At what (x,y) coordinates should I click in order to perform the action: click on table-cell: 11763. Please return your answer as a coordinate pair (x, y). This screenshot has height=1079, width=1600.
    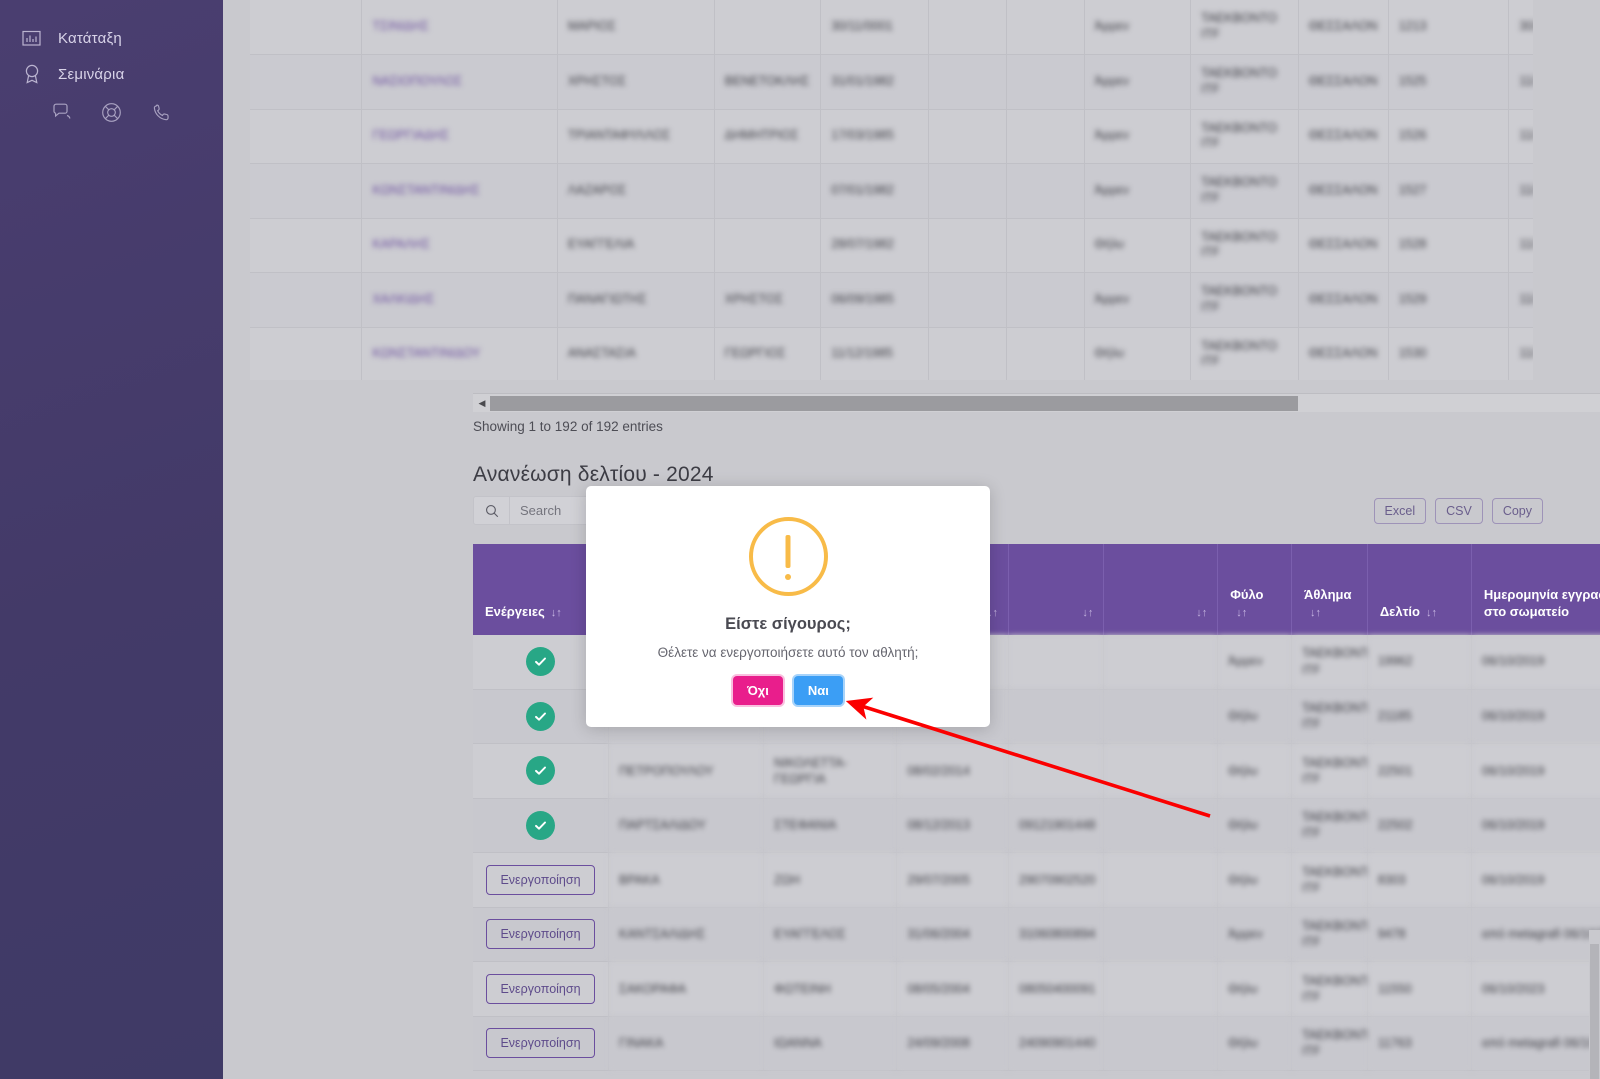
    Looking at the image, I should click on (1419, 1043).